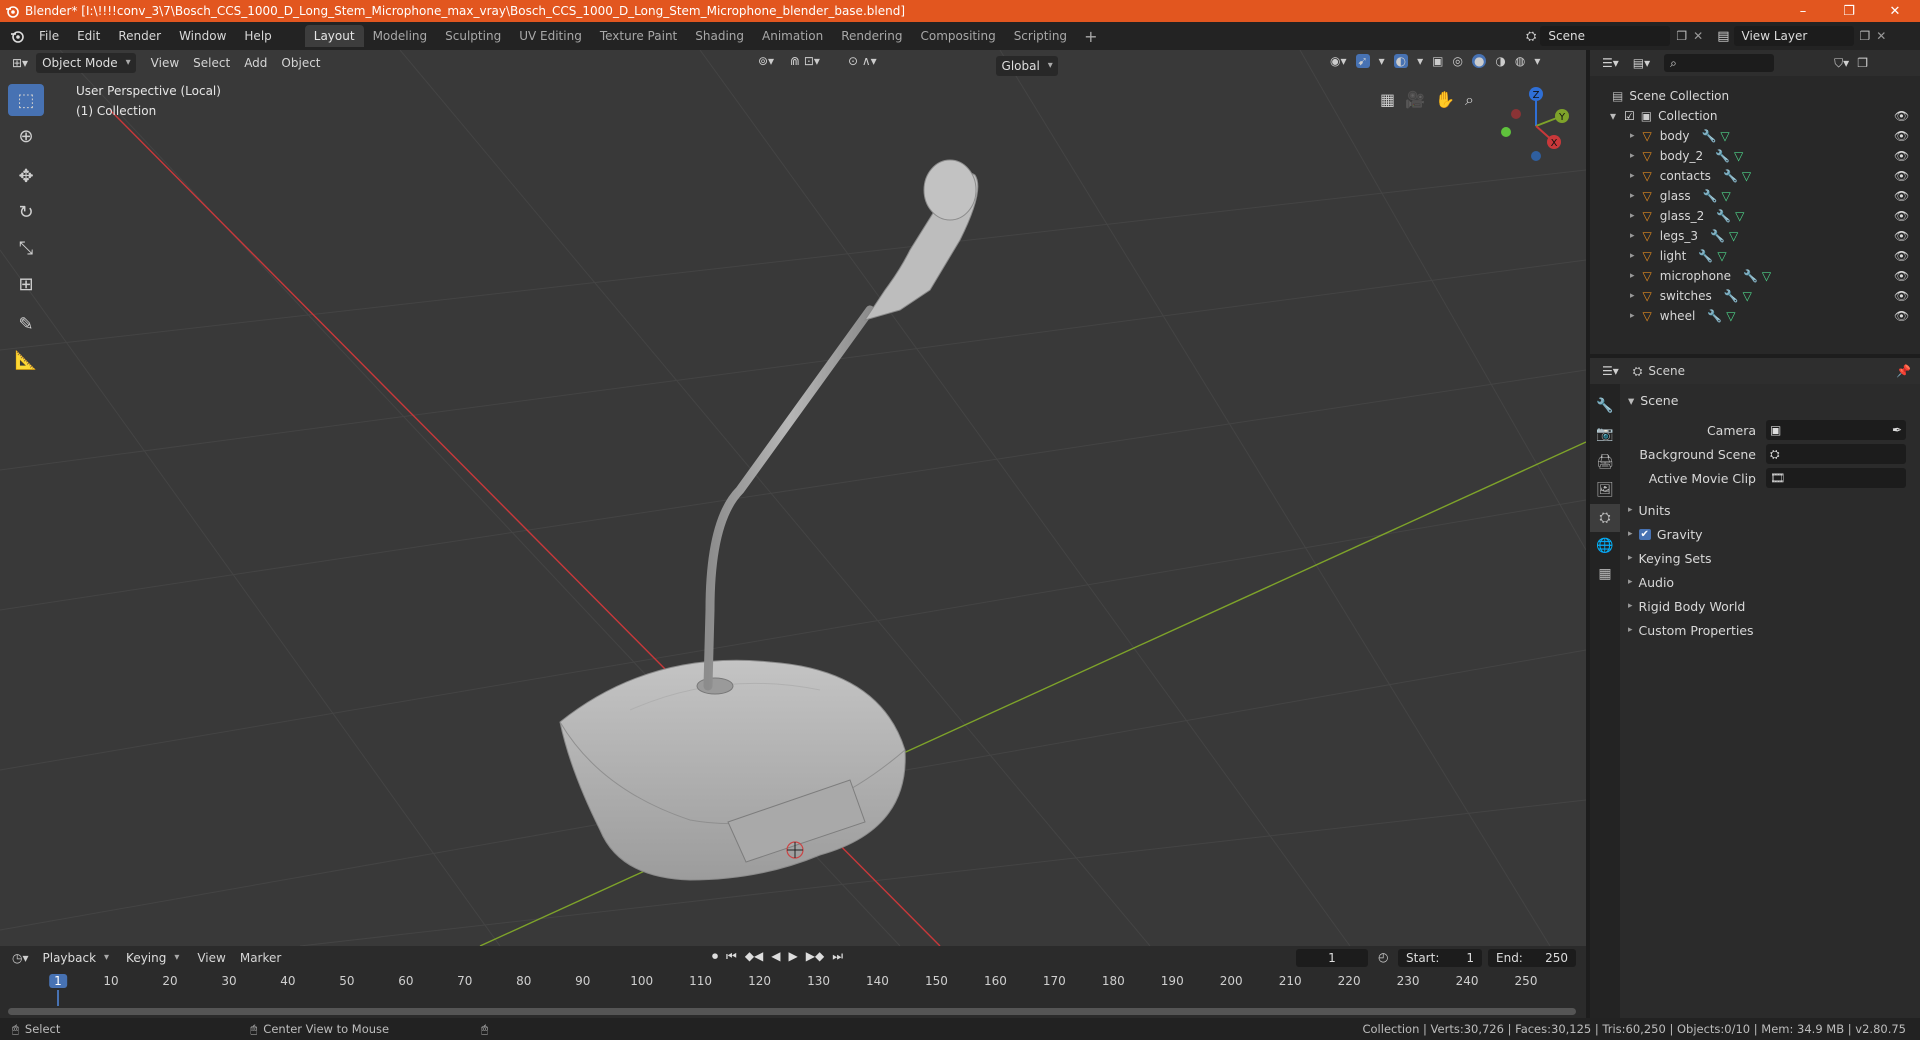  Describe the element at coordinates (766, 61) in the screenshot. I see `pivot-point-icon: ⊚▾` at that location.